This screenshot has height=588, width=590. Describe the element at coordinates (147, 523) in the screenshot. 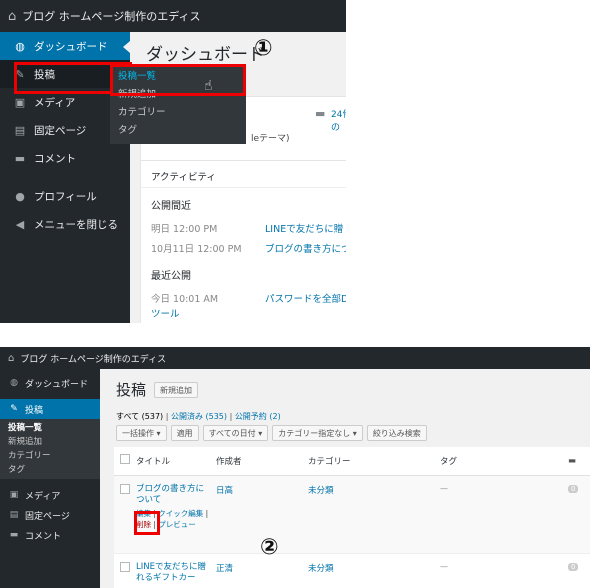

I see `highlight-edit-link` at that location.